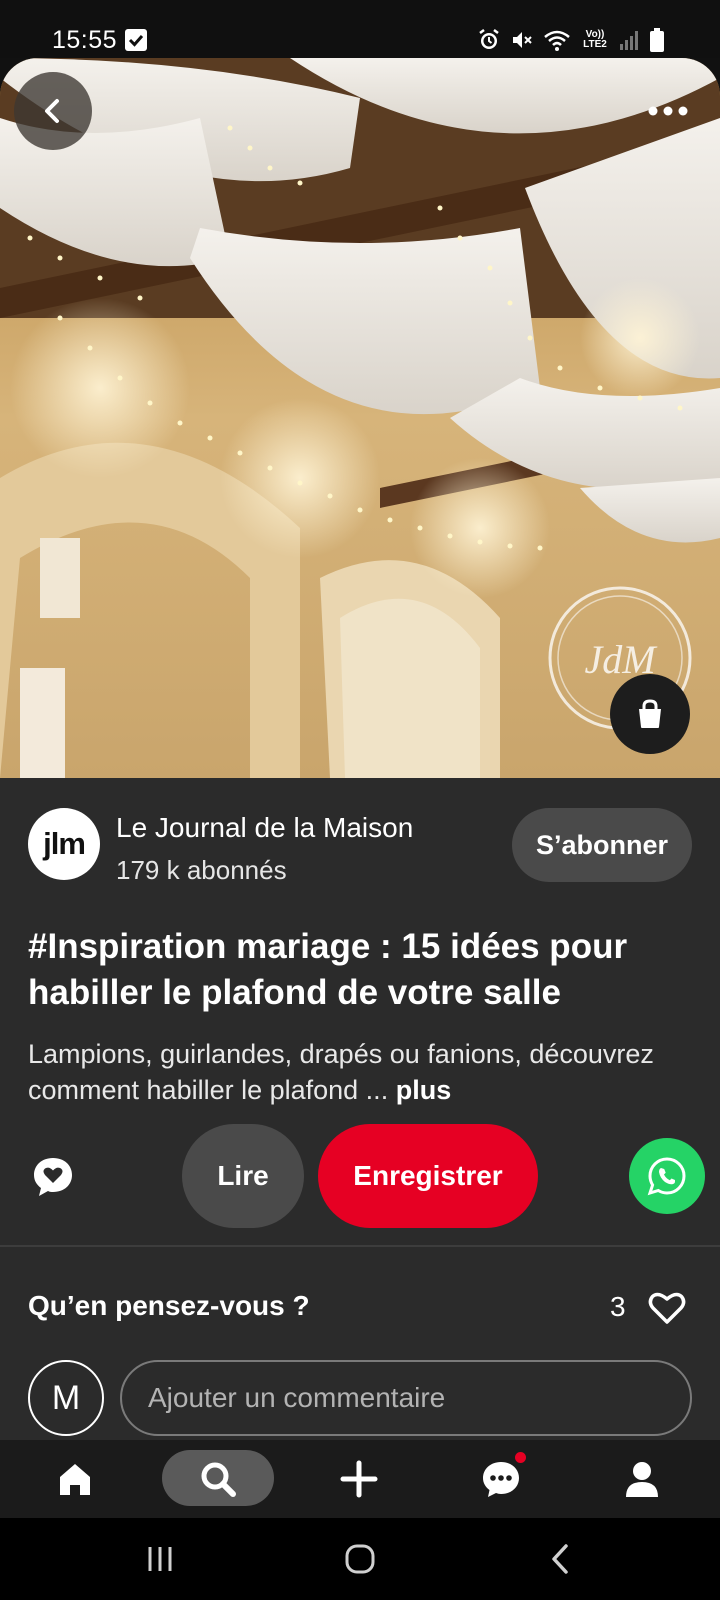 The image size is (720, 1600). I want to click on signal-icon, so click(629, 40).